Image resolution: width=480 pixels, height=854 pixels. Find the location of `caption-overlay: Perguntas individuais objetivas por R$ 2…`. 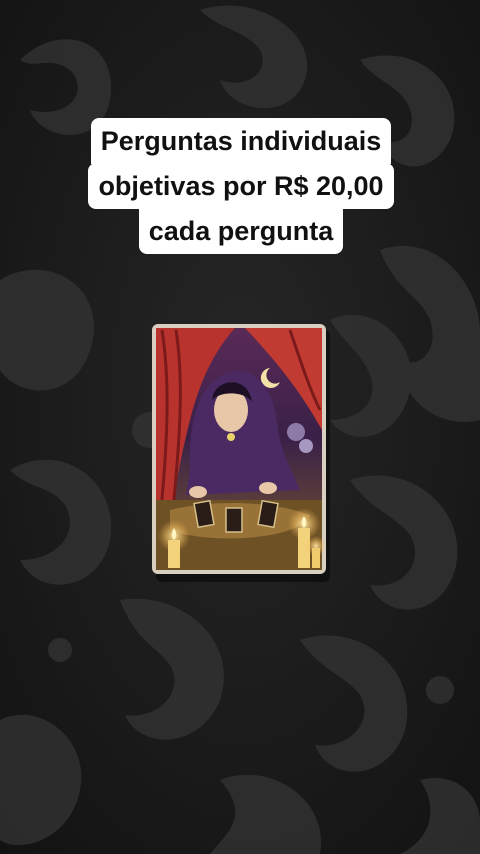

caption-overlay: Perguntas individuais objetivas por R$ 2… is located at coordinates (241, 186).